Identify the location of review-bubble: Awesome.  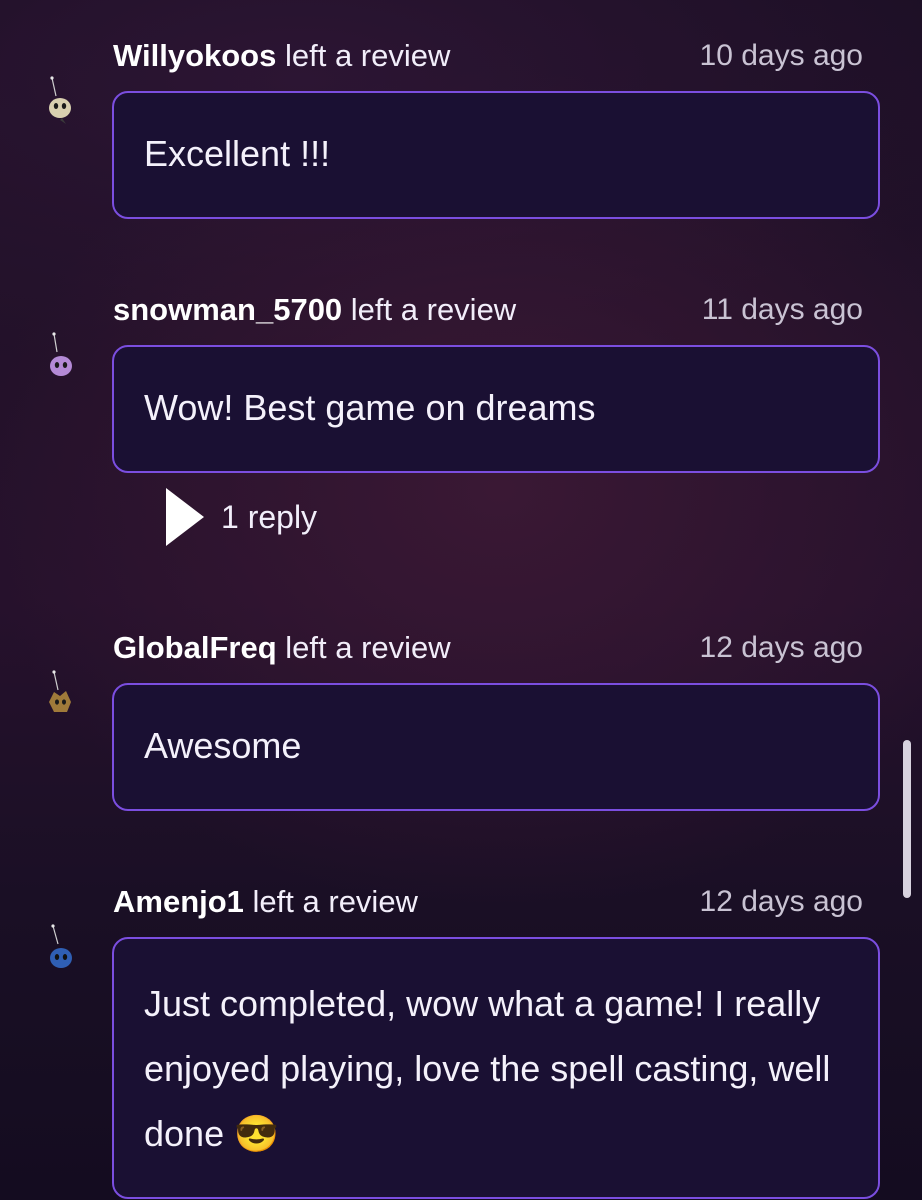
(496, 747).